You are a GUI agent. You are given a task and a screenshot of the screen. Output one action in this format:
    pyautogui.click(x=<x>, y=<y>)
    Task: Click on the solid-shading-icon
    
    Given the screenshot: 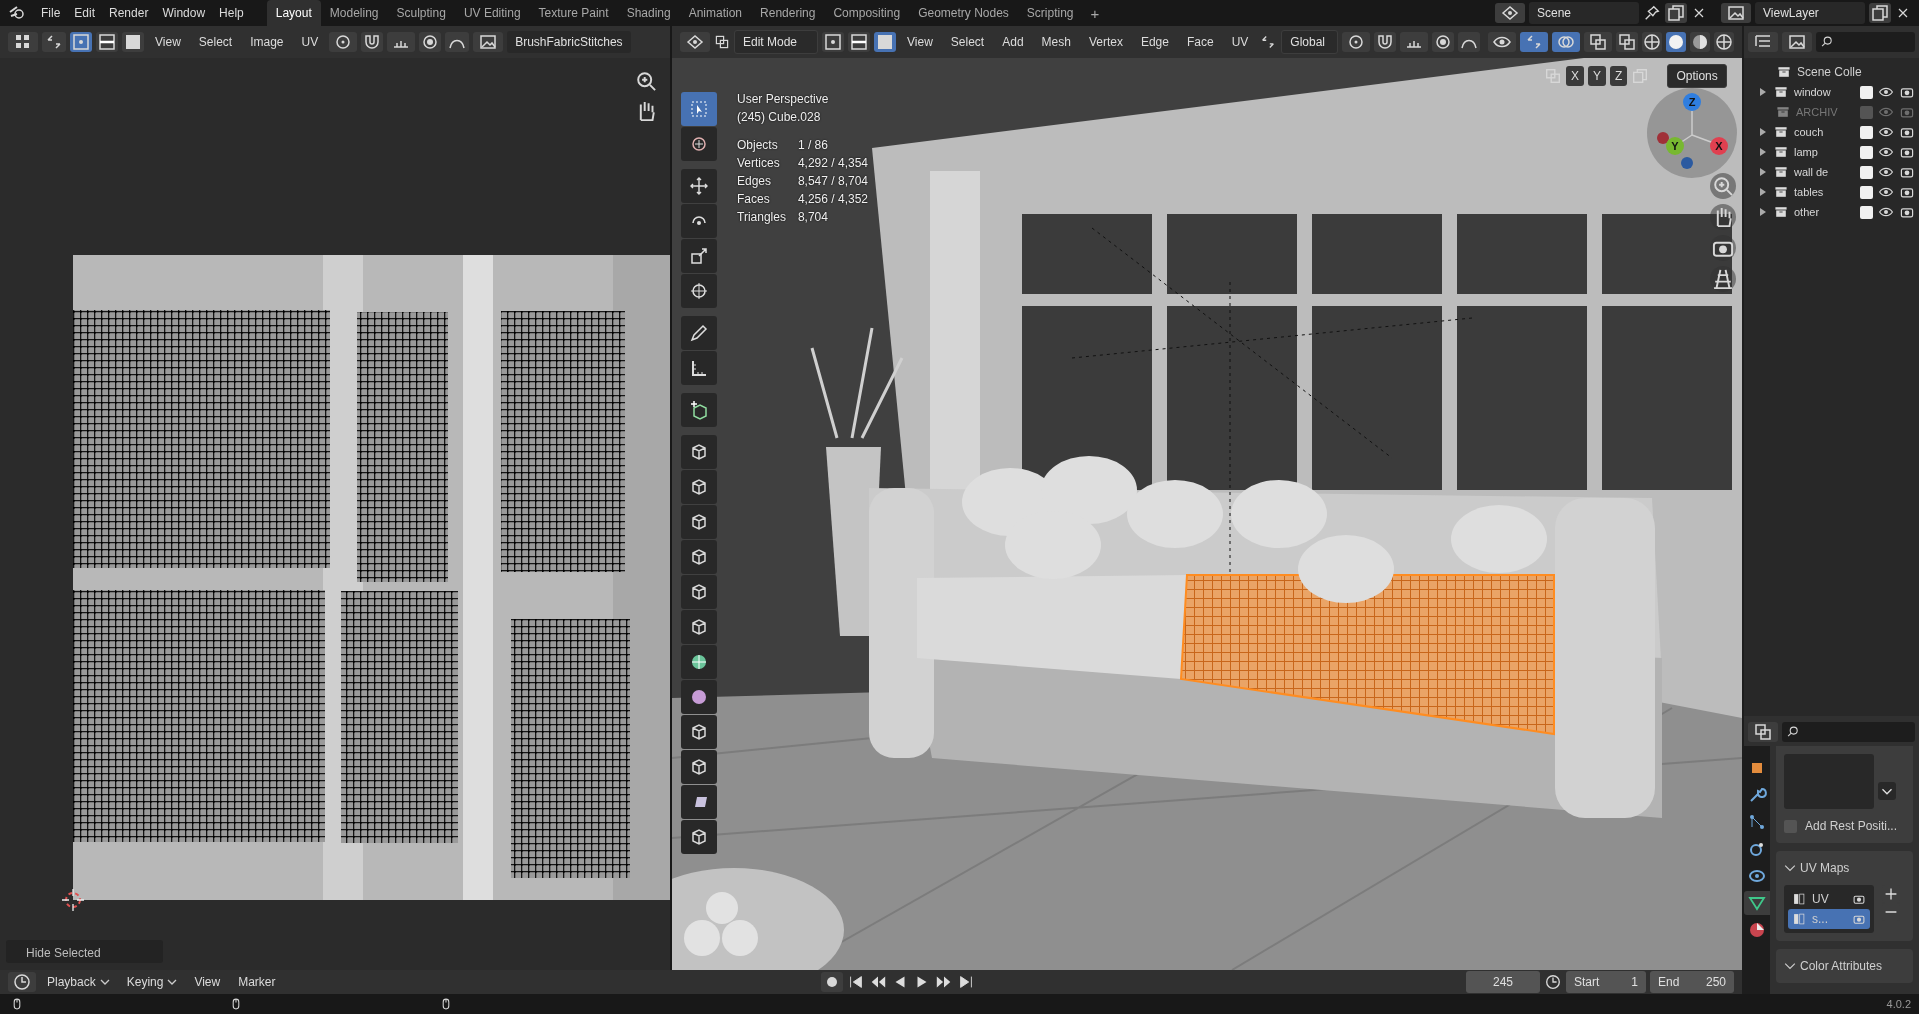 What is the action you would take?
    pyautogui.click(x=1676, y=42)
    